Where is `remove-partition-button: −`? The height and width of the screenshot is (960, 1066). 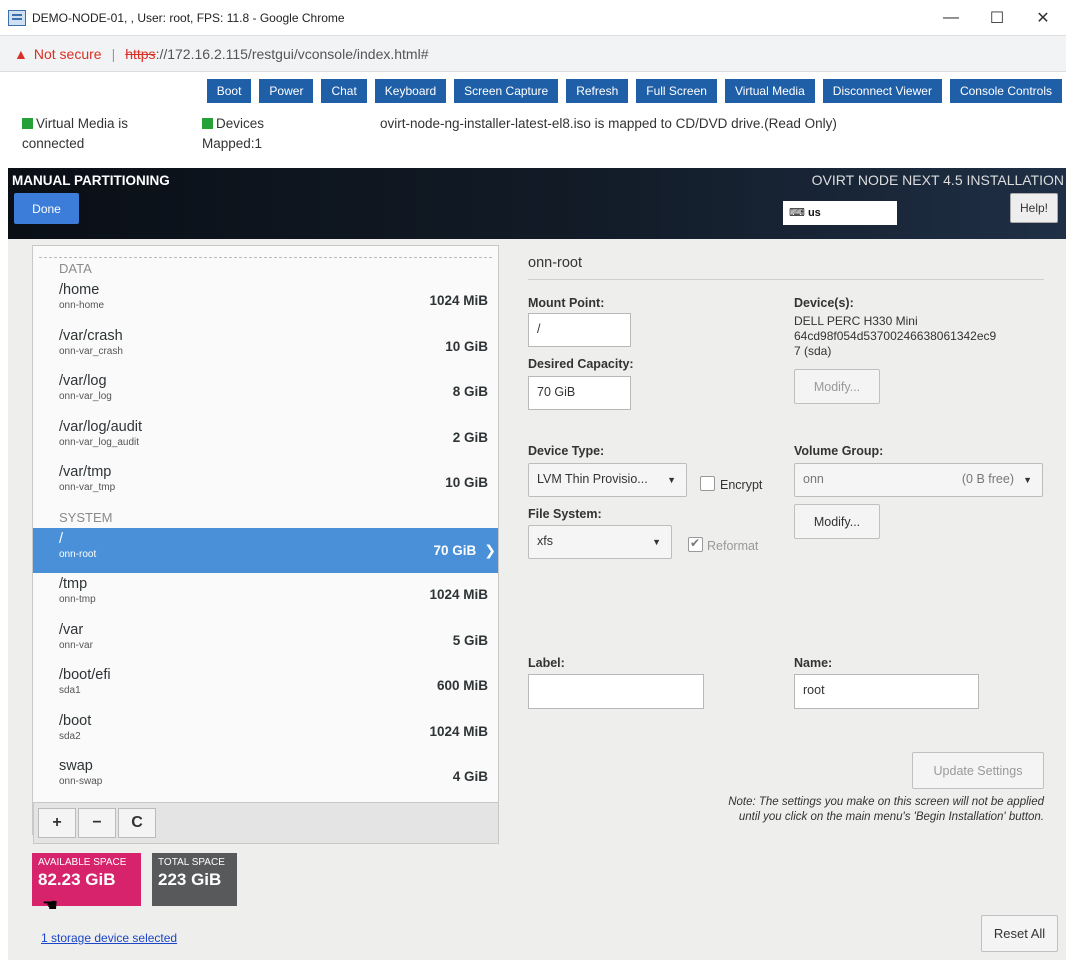 remove-partition-button: − is located at coordinates (97, 823).